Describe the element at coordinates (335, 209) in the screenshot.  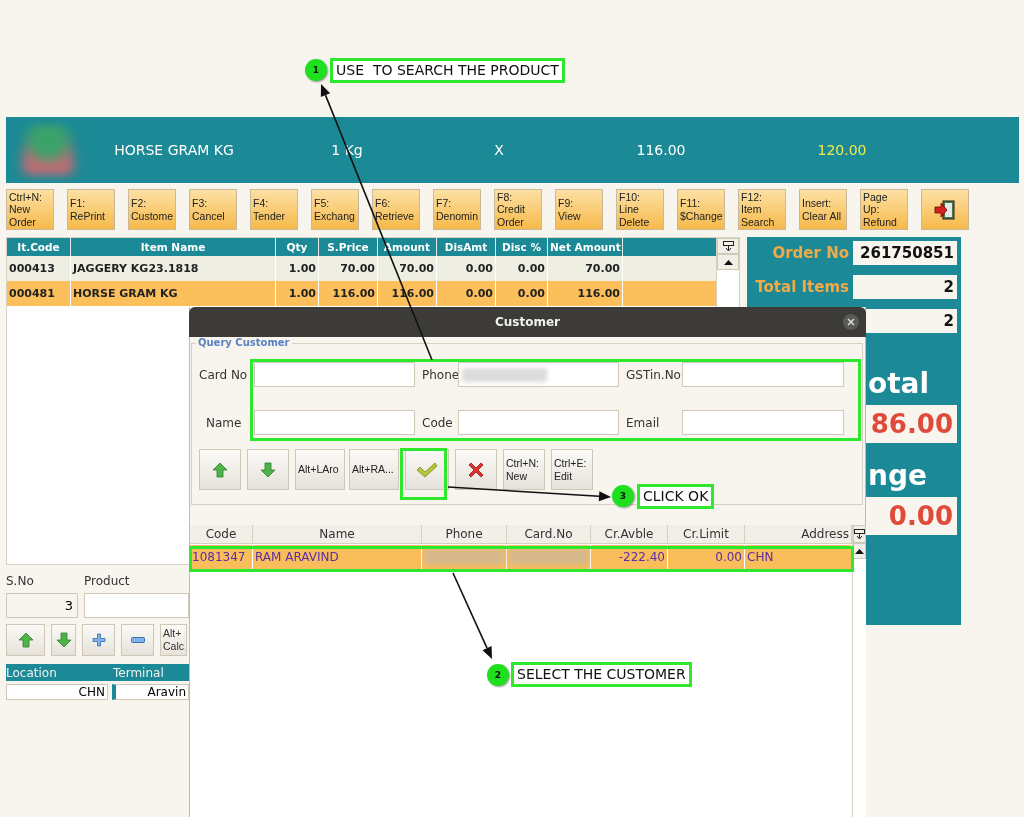
I see `button: F5: Exchang` at that location.